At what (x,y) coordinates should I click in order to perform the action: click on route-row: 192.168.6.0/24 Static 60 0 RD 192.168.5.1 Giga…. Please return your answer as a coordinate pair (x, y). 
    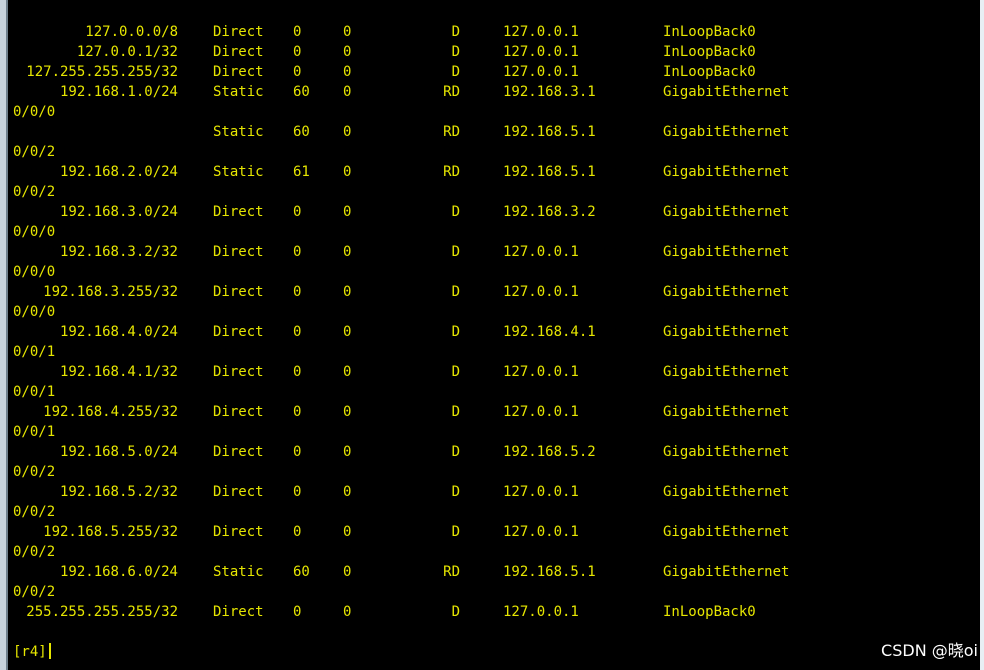
    Looking at the image, I should click on (485, 572).